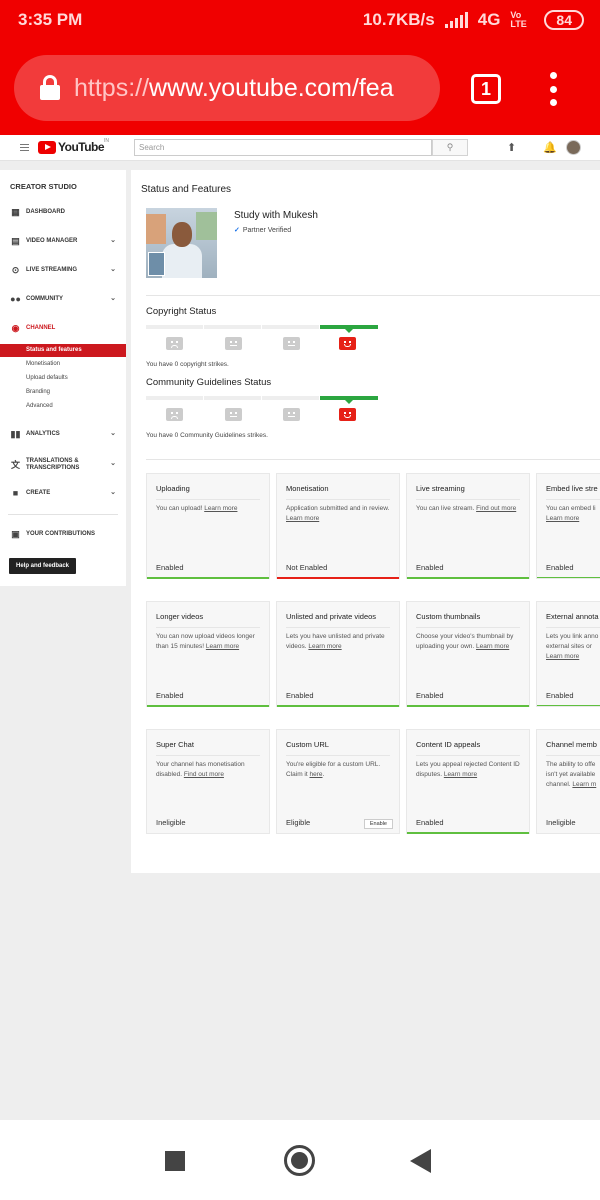  What do you see at coordinates (420, 1161) in the screenshot?
I see `back-button-icon` at bounding box center [420, 1161].